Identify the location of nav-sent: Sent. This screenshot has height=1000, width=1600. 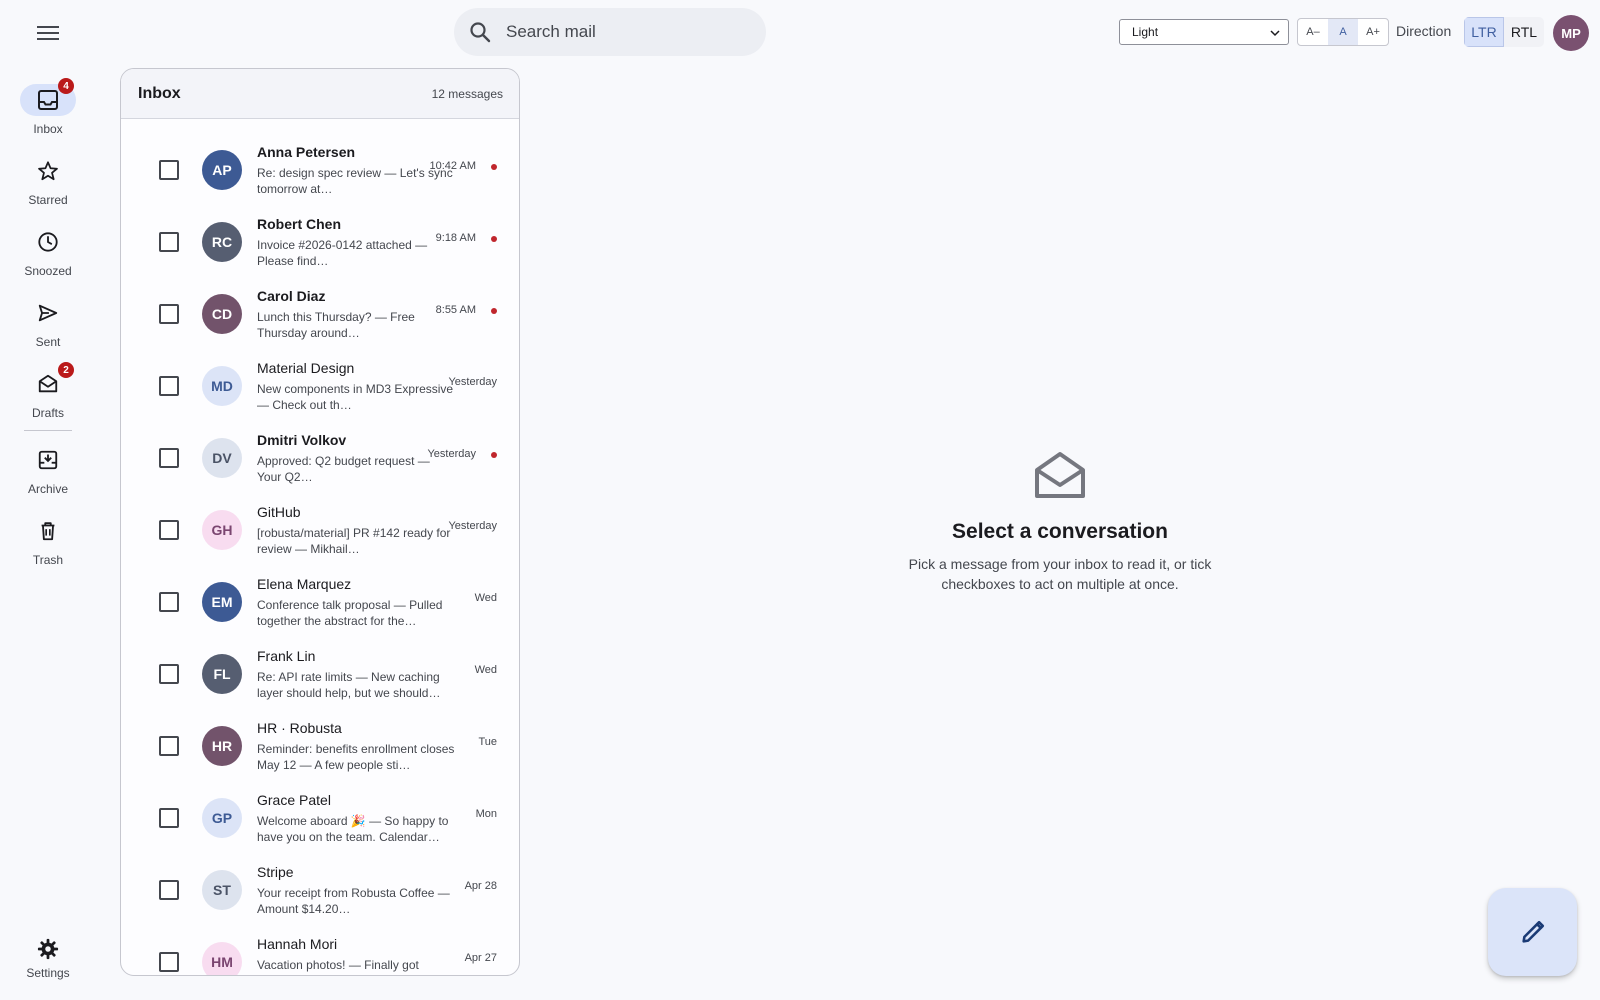
(48, 323).